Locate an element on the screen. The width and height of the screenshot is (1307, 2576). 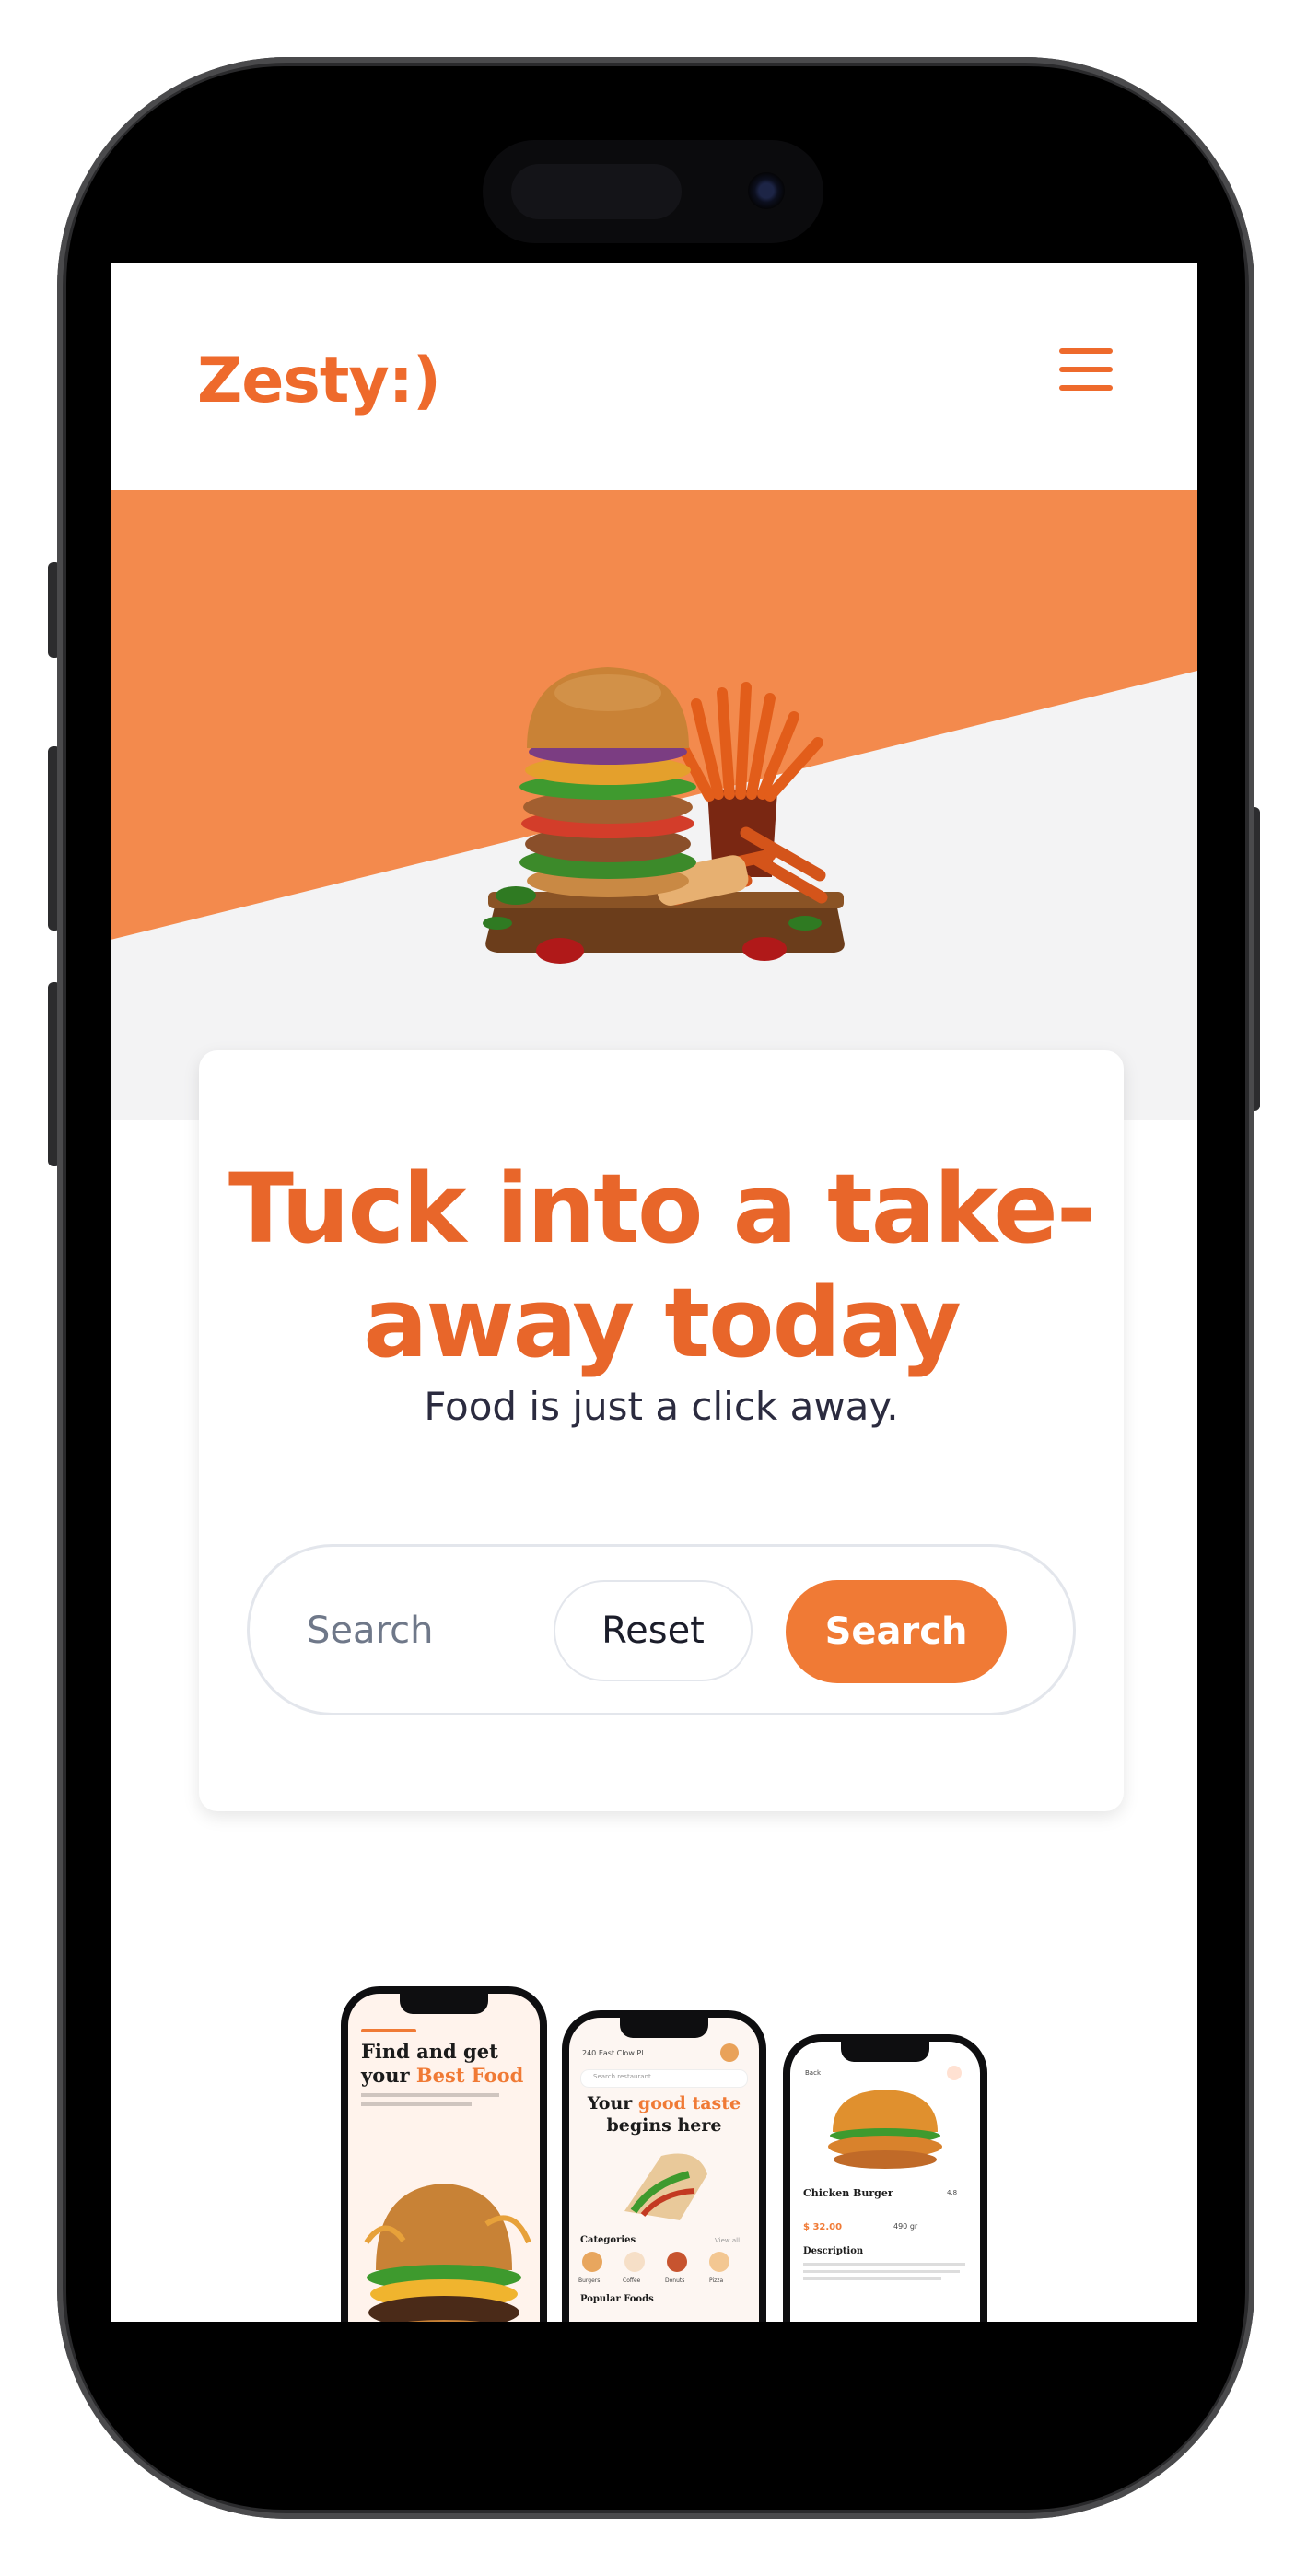
mockup2-view-all: View all is located at coordinates (728, 2240).